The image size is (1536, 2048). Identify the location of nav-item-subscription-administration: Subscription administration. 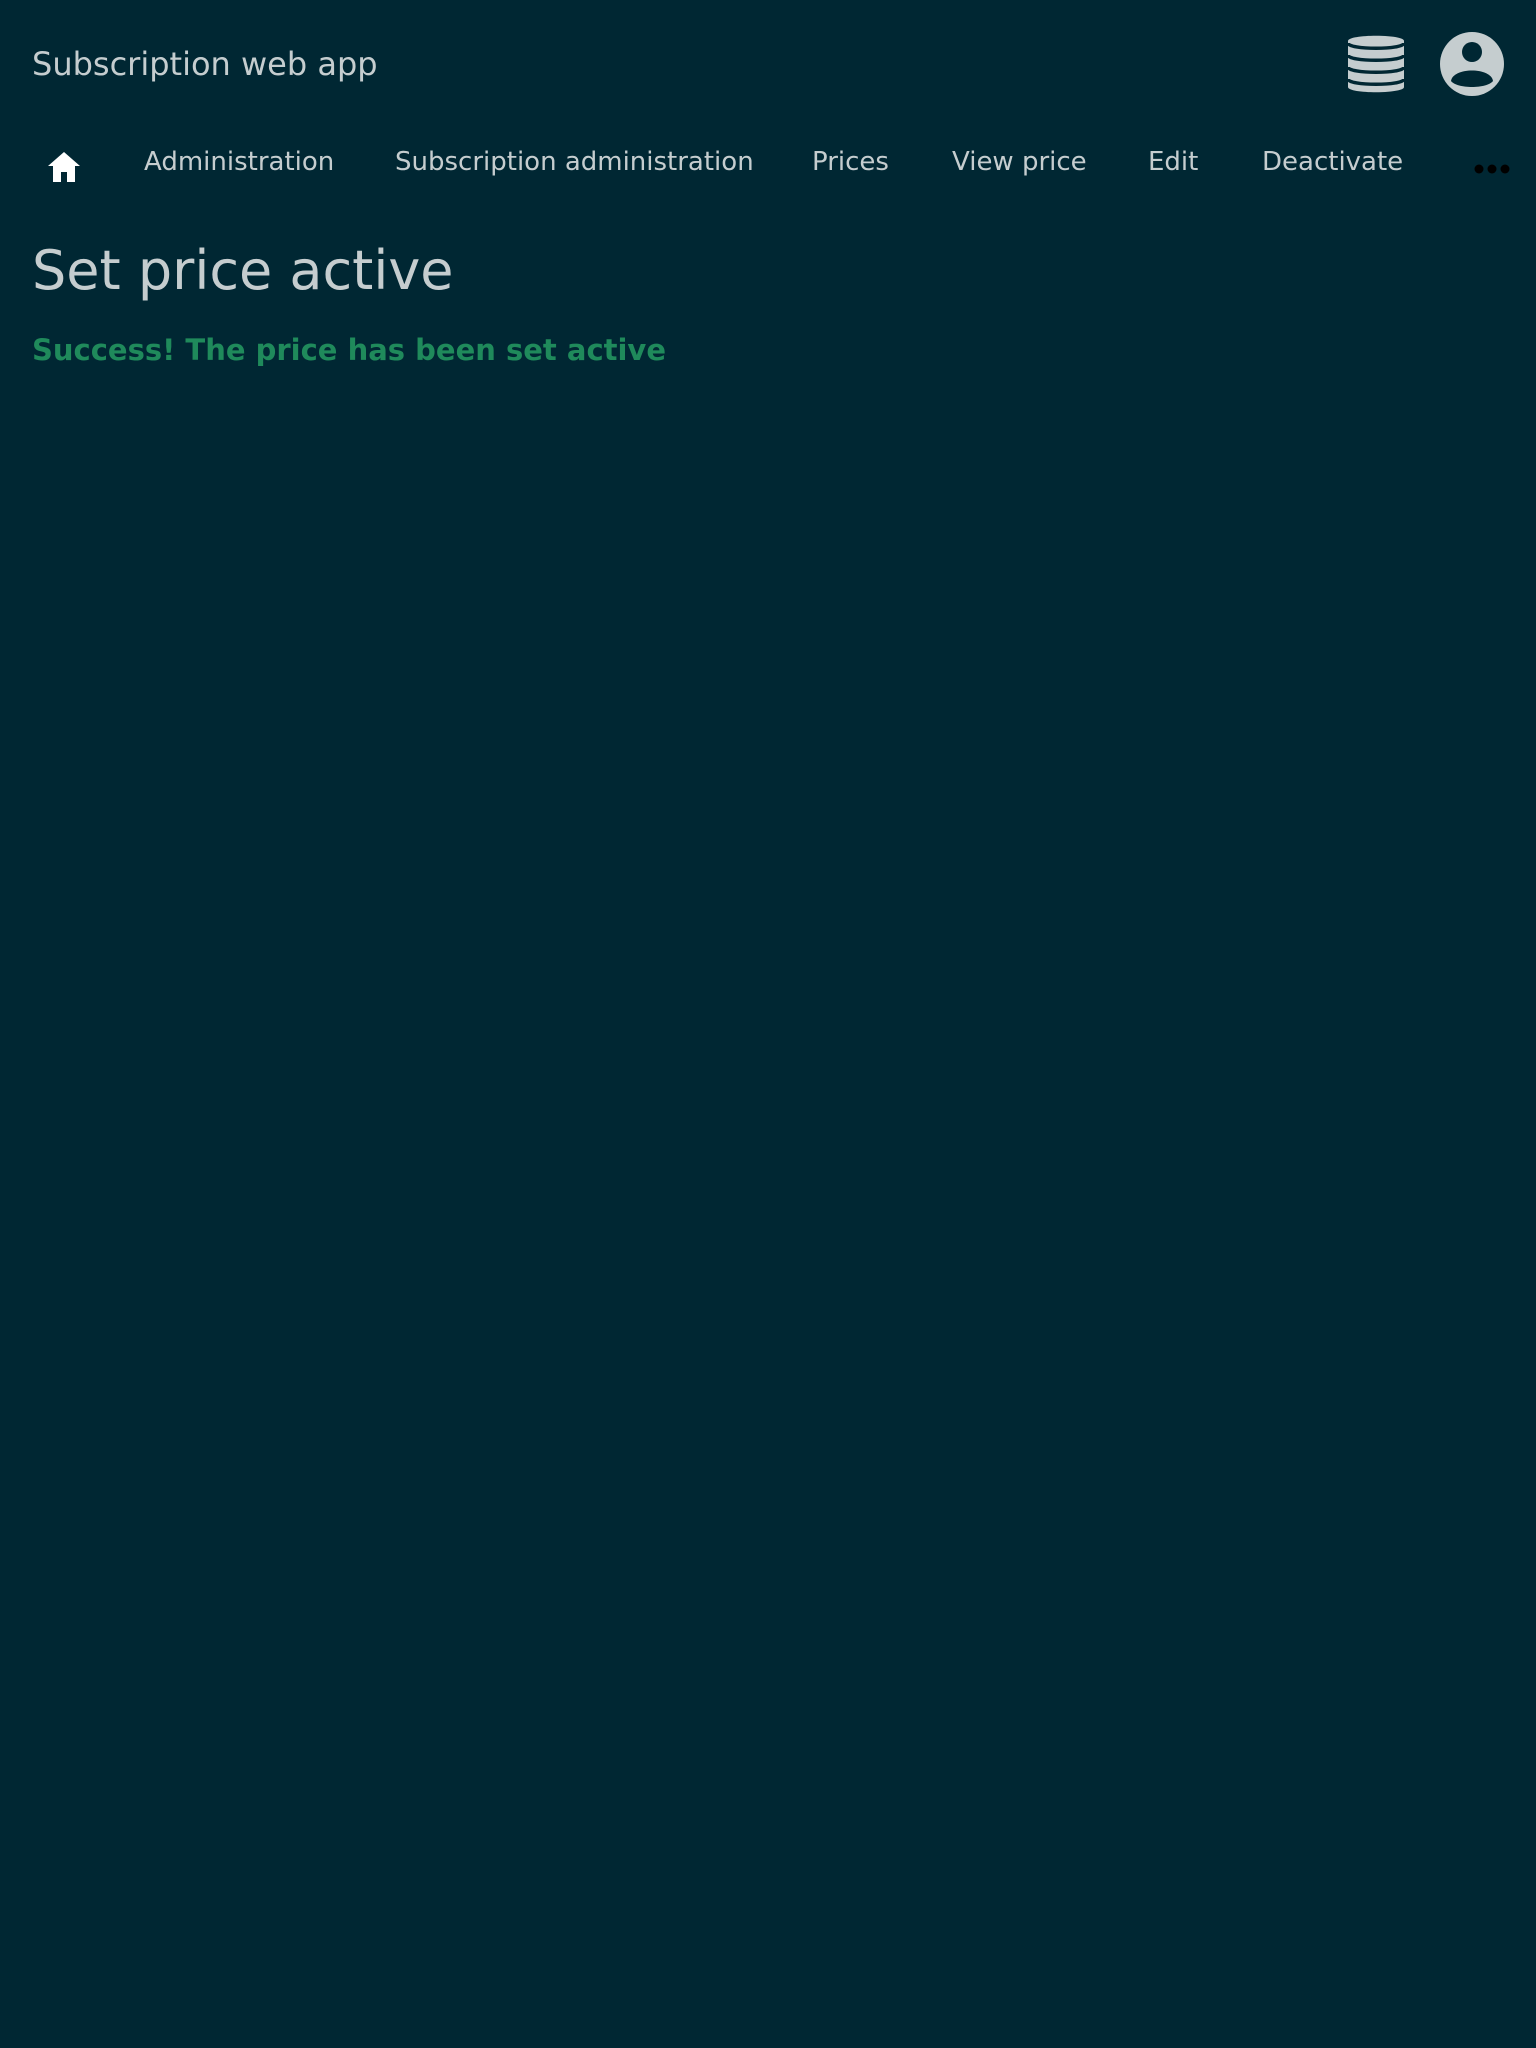
(574, 162).